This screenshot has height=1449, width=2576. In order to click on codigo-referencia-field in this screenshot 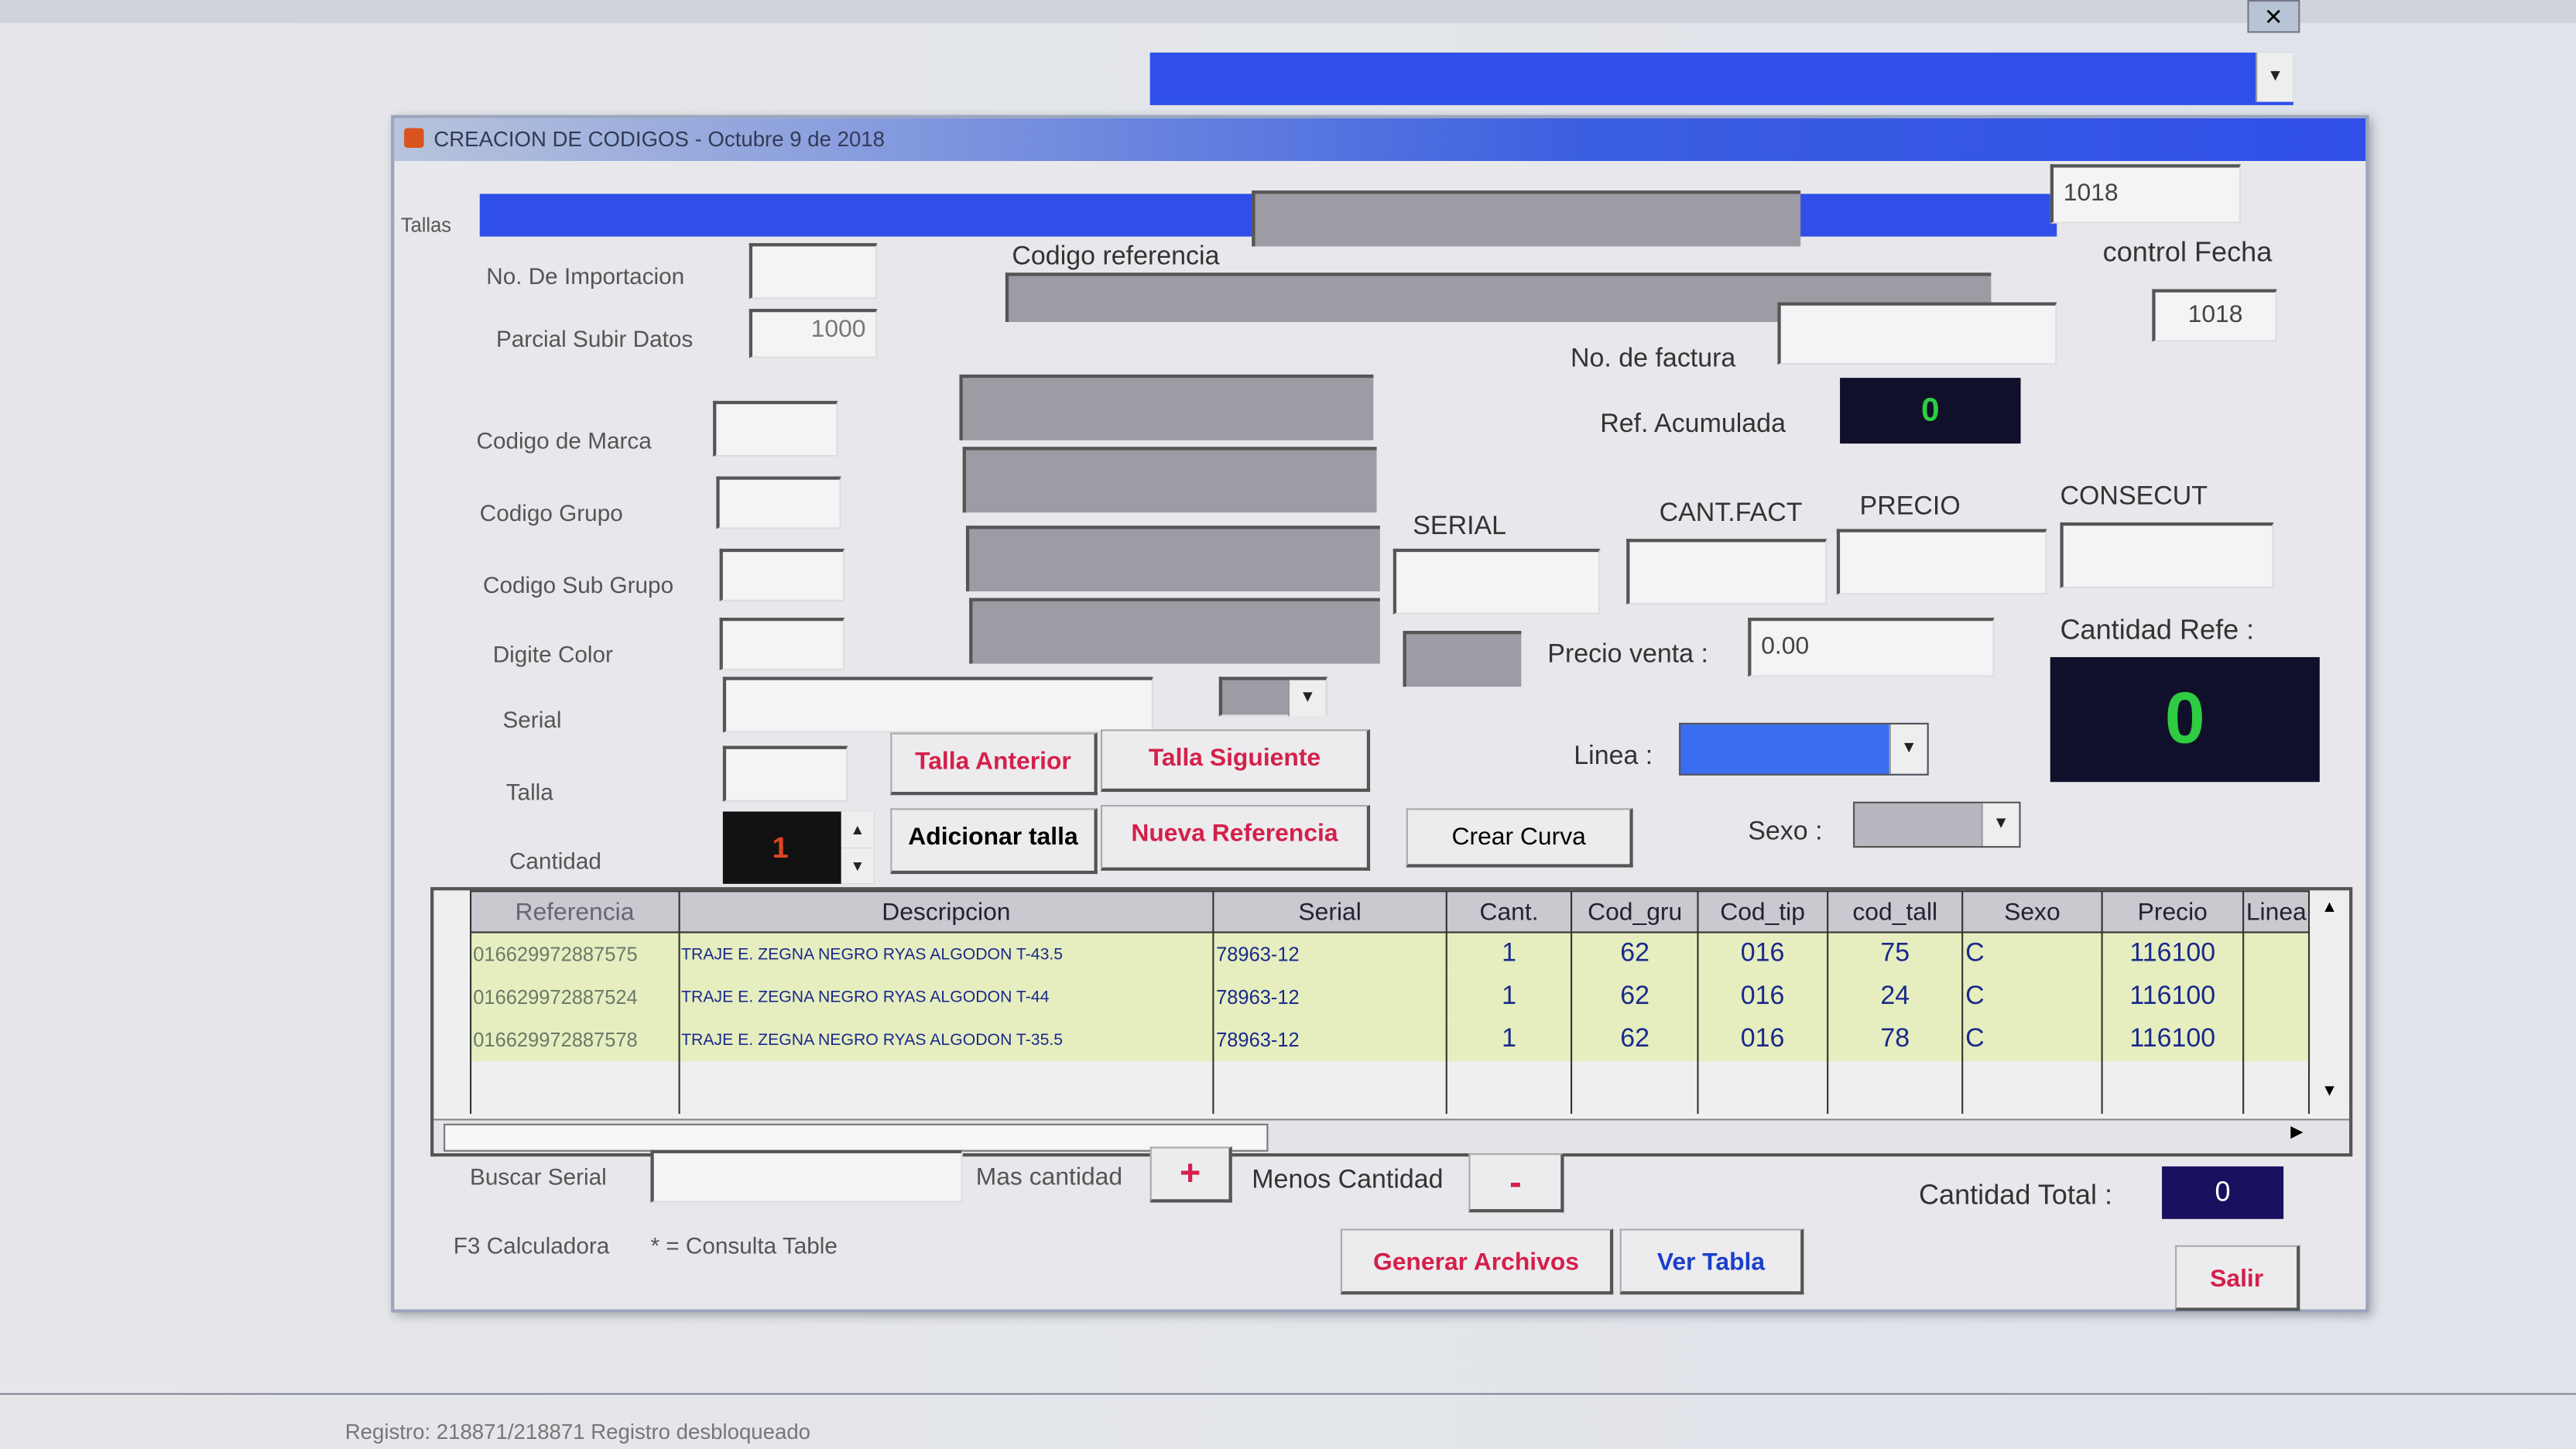, I will do `click(1527, 218)`.